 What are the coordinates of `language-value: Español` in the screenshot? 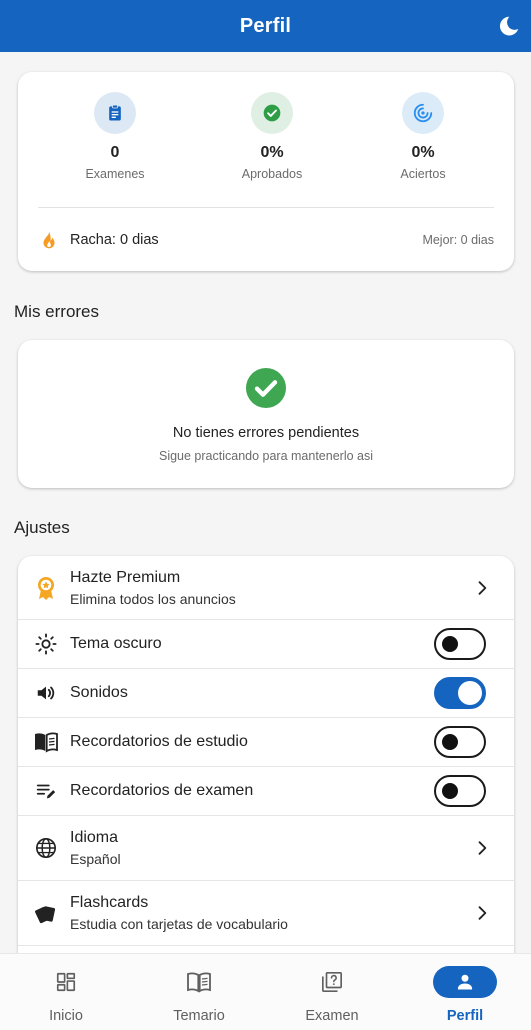 It's located at (95, 859).